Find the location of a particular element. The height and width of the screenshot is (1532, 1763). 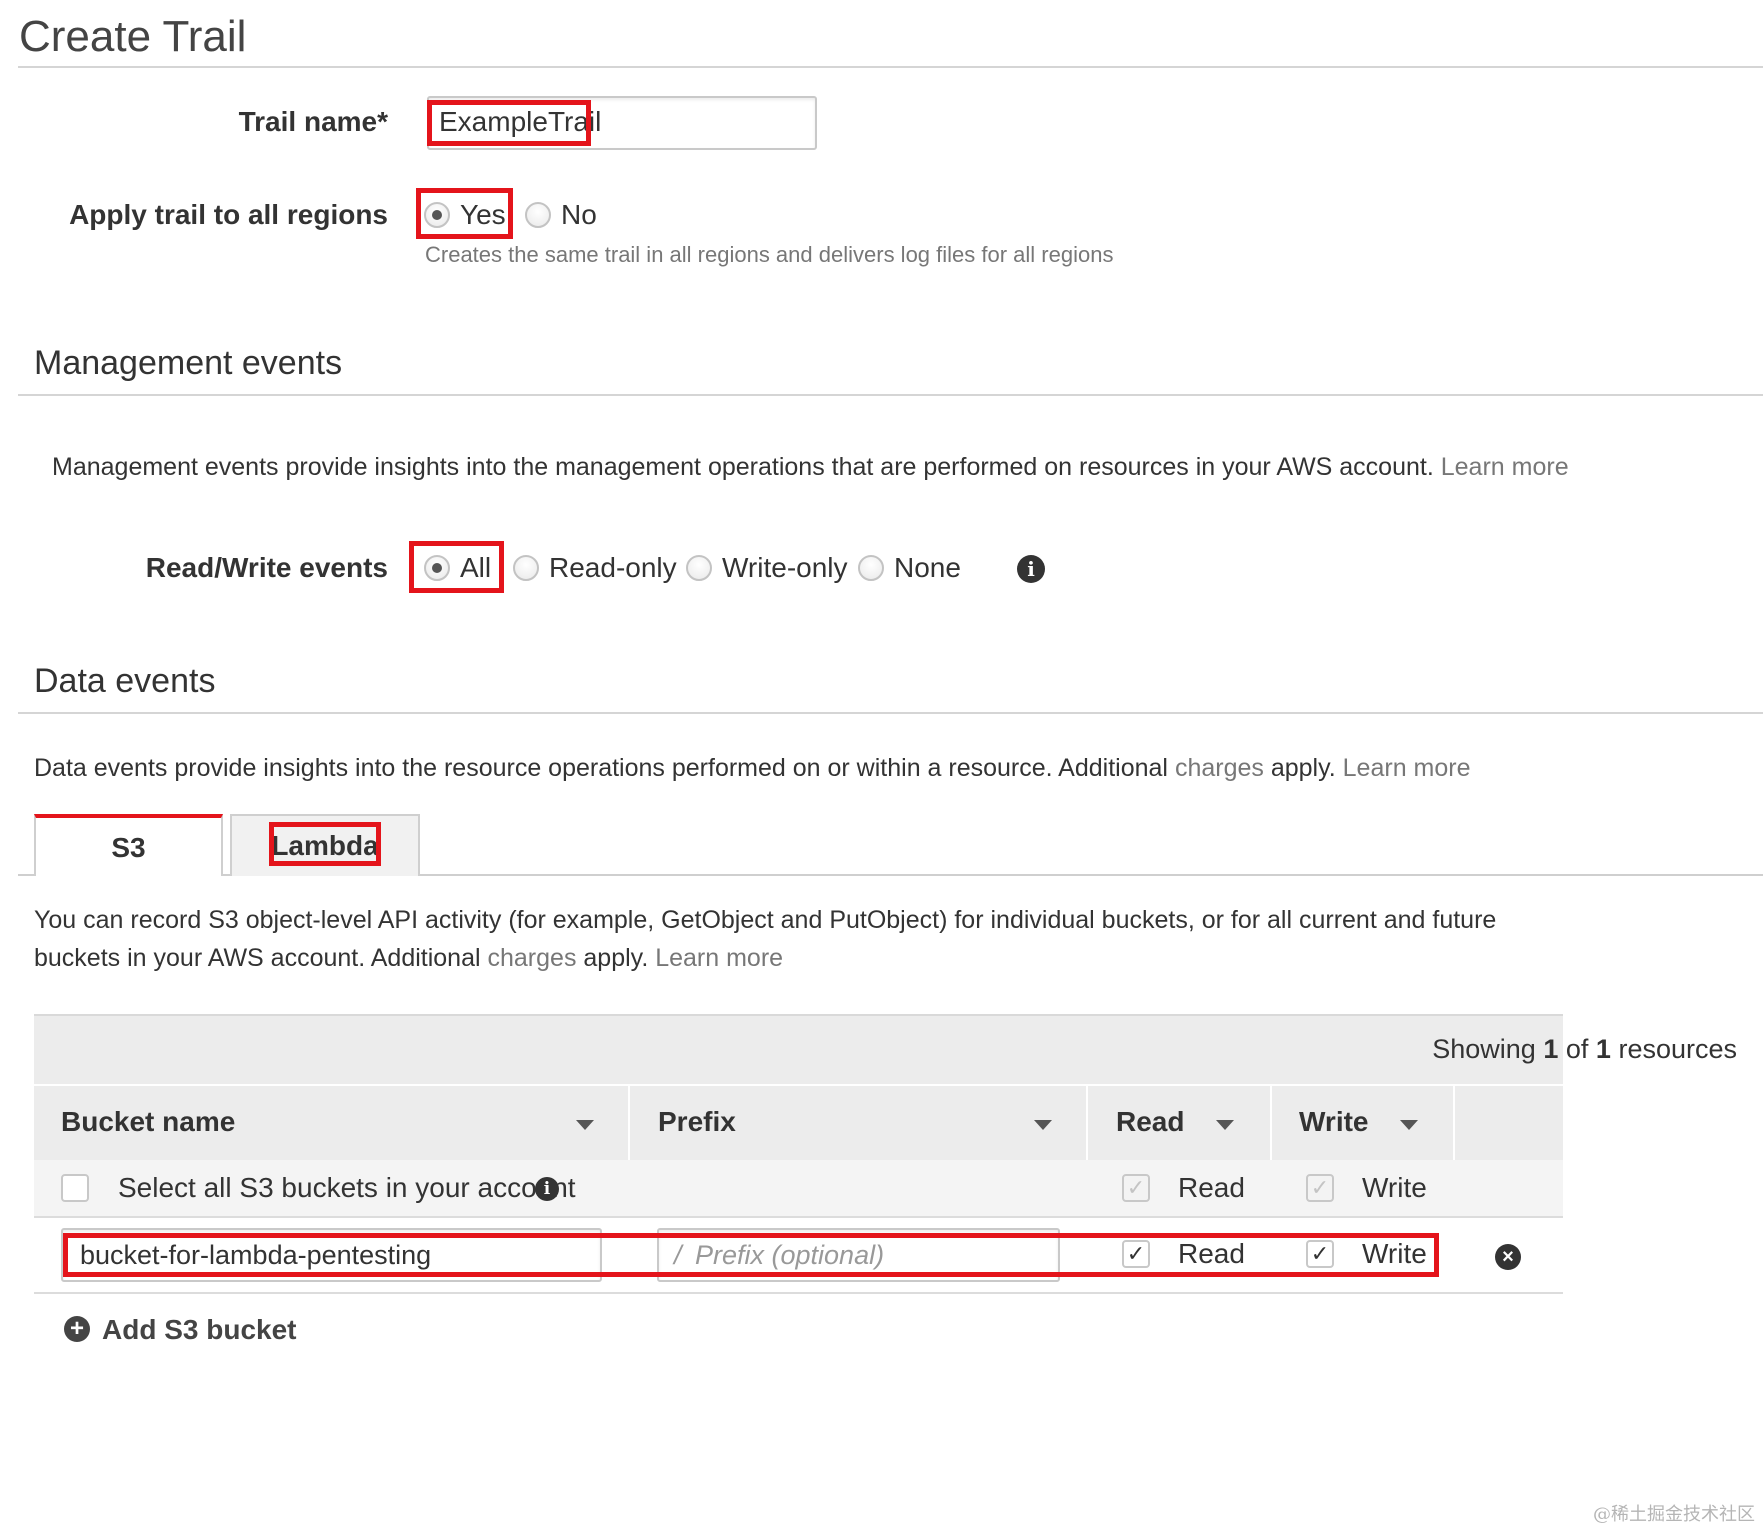

s3-learn-more-link: Learn more is located at coordinates (719, 958).